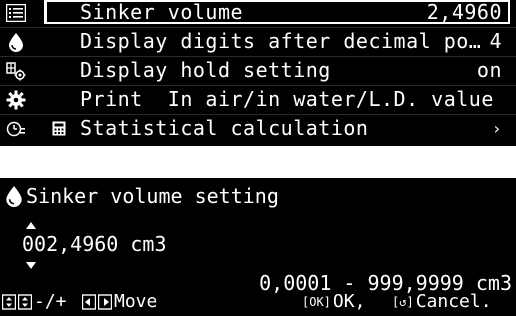 Image resolution: width=516 pixels, height=316 pixels. Describe the element at coordinates (496, 128) in the screenshot. I see `submenu-chevron-icon: ›` at that location.